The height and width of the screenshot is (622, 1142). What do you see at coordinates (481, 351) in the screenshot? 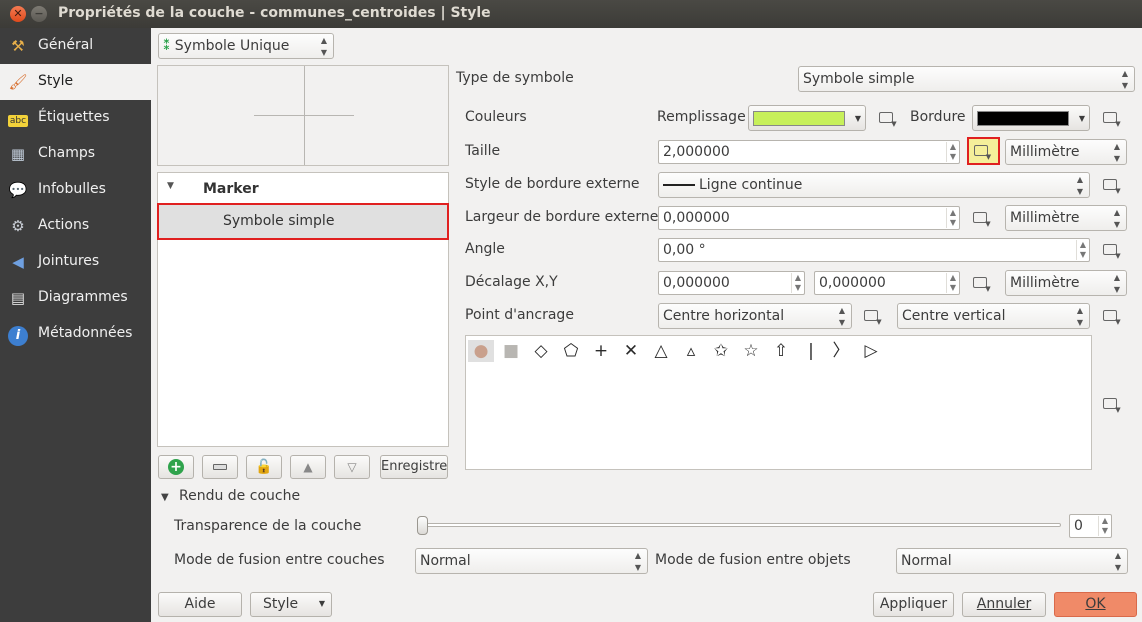
I see `shape-circle-icon: ●` at bounding box center [481, 351].